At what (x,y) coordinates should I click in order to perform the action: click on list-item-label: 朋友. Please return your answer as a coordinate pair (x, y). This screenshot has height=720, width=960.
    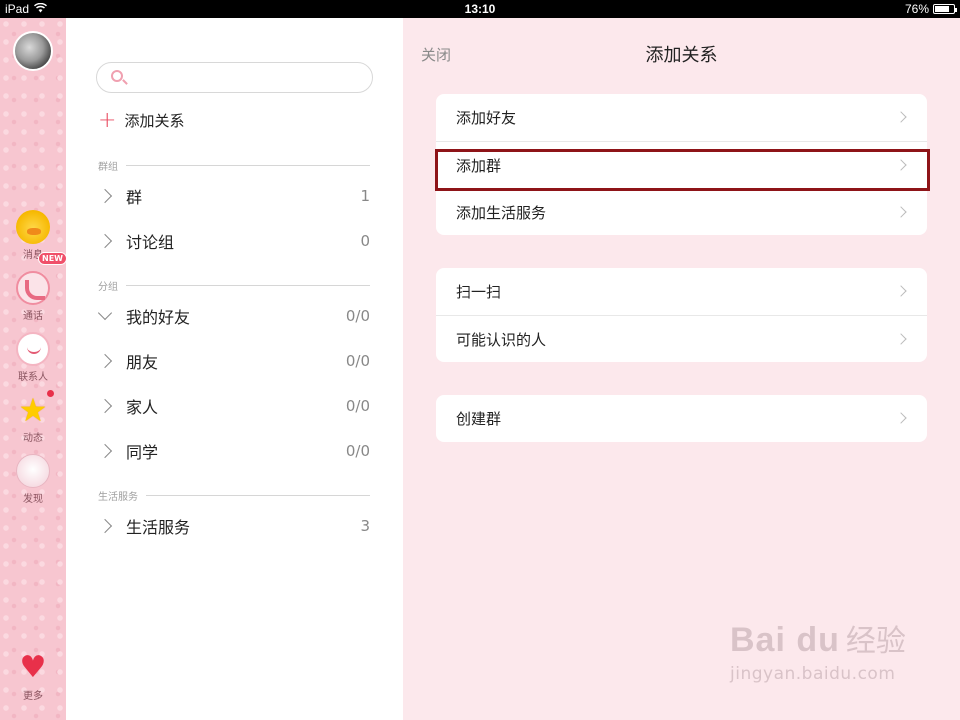
    Looking at the image, I should click on (142, 362).